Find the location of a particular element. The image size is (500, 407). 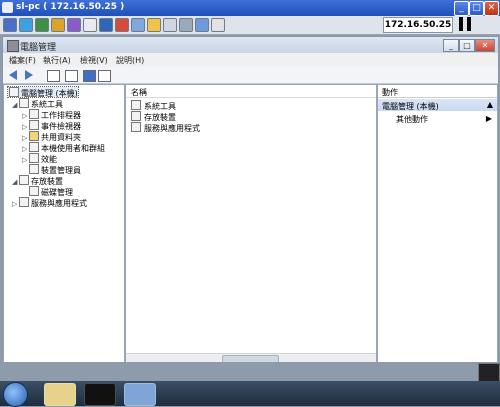

keyboard-icon is located at coordinates (74, 25).